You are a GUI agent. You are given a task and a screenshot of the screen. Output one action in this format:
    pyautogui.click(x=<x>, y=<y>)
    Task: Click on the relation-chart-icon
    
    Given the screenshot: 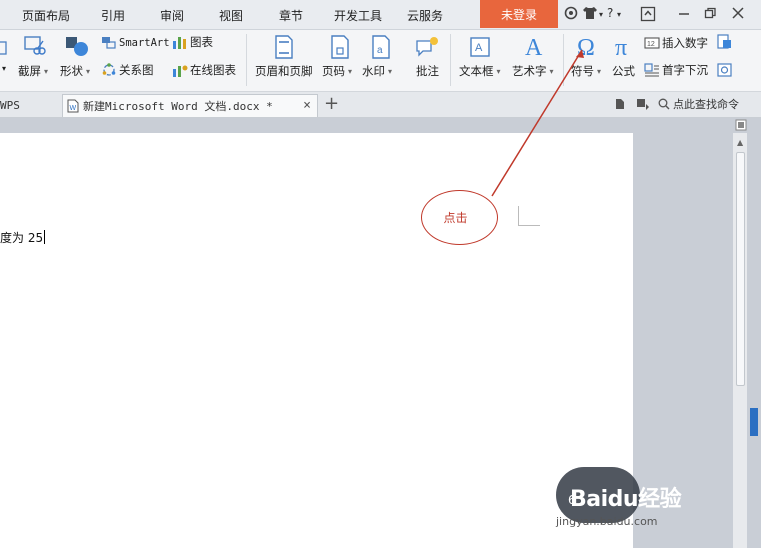 What is the action you would take?
    pyautogui.click(x=109, y=70)
    